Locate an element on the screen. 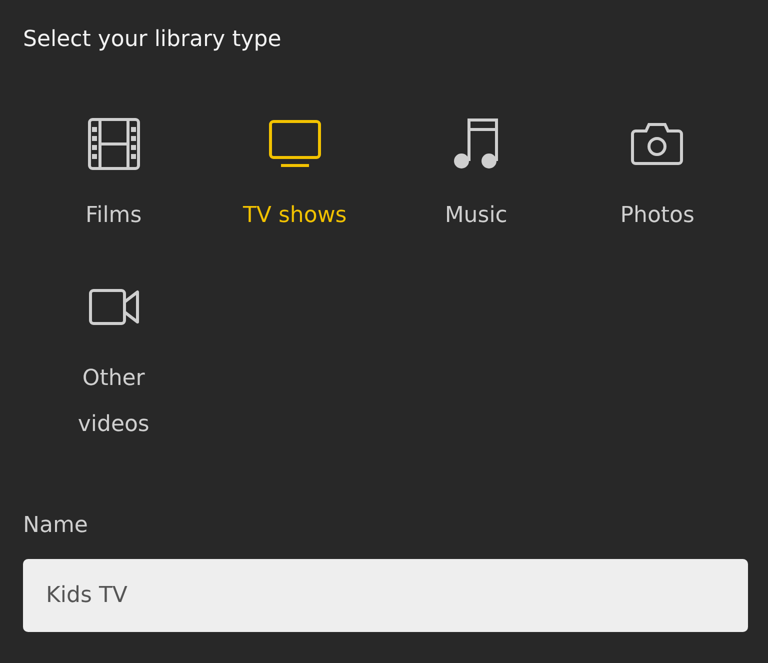 This screenshot has height=663, width=768. film-strip-icon is located at coordinates (114, 144).